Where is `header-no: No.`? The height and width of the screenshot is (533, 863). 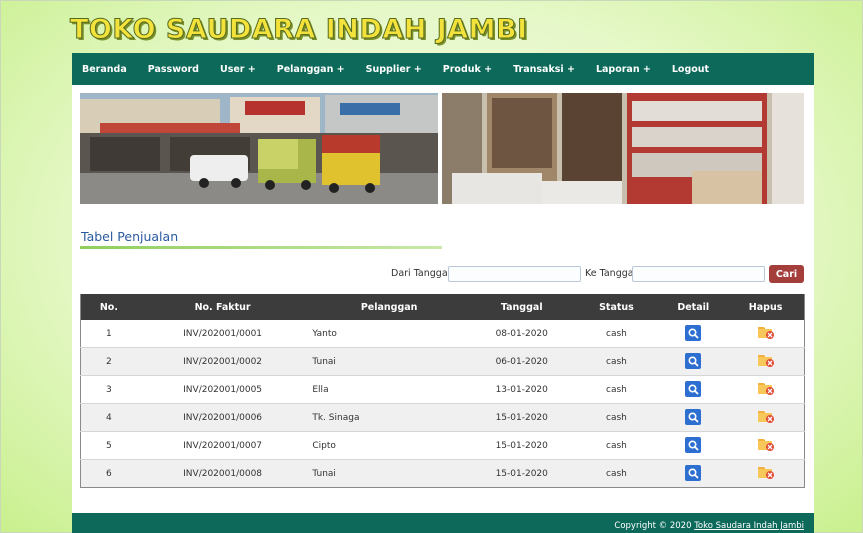 header-no: No. is located at coordinates (108, 307).